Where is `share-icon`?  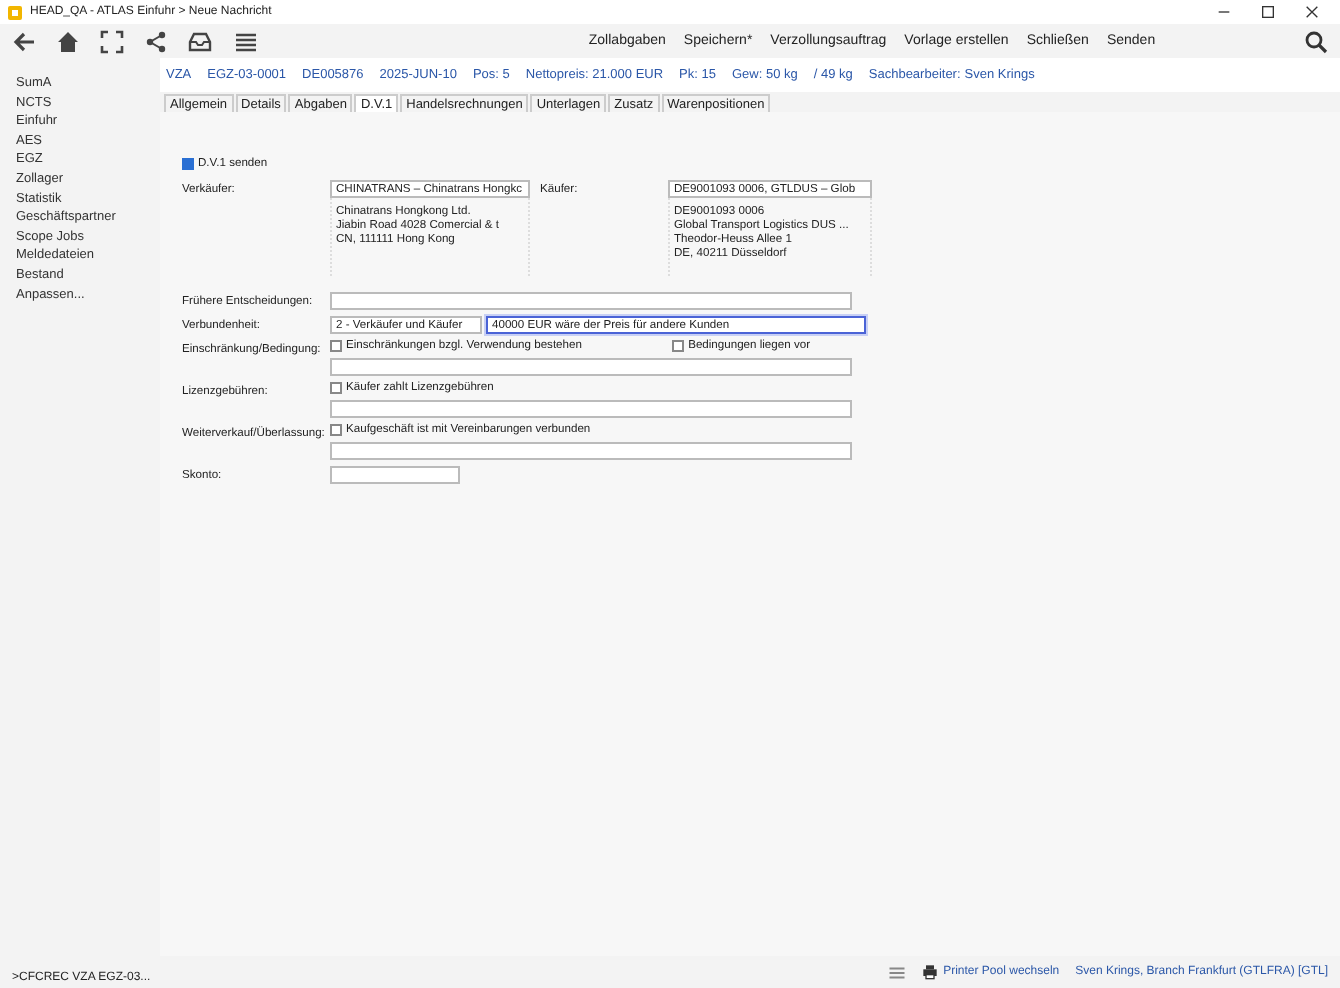 share-icon is located at coordinates (156, 41).